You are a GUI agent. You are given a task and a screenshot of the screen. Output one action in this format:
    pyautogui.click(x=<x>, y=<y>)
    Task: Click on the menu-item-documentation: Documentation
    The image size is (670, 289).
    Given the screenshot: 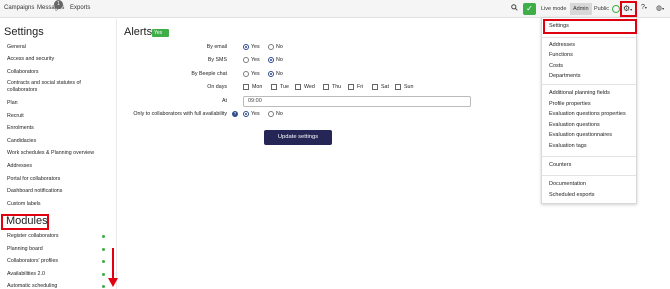 What is the action you would take?
    pyautogui.click(x=567, y=184)
    